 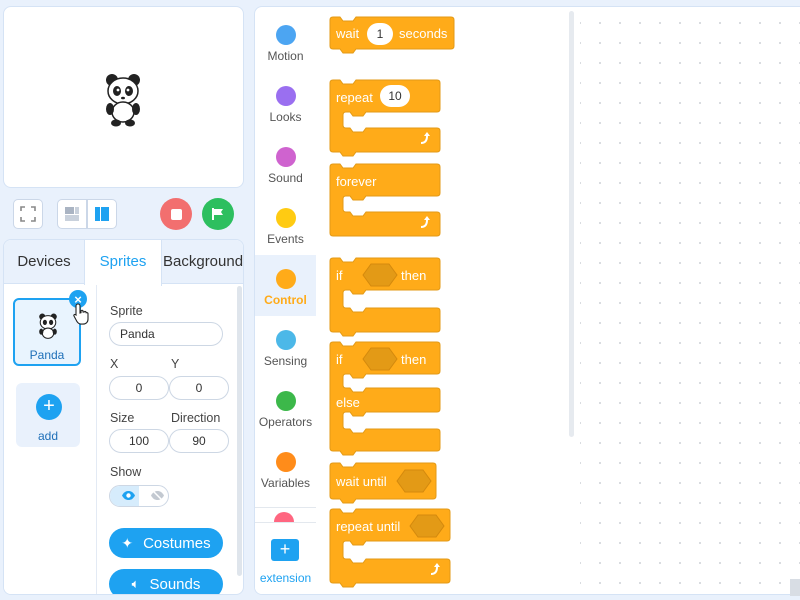 I want to click on show-visible-option, so click(x=124, y=496).